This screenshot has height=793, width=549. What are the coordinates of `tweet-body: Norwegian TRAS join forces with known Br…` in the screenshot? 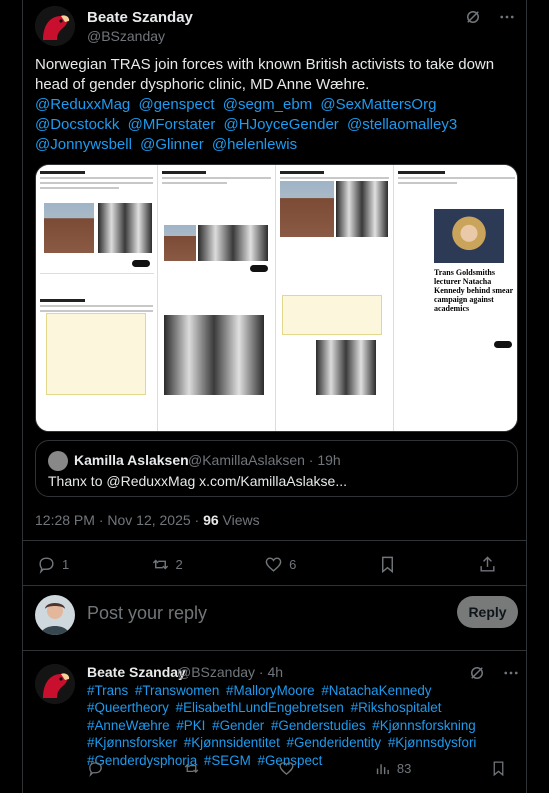 It's located at (265, 74).